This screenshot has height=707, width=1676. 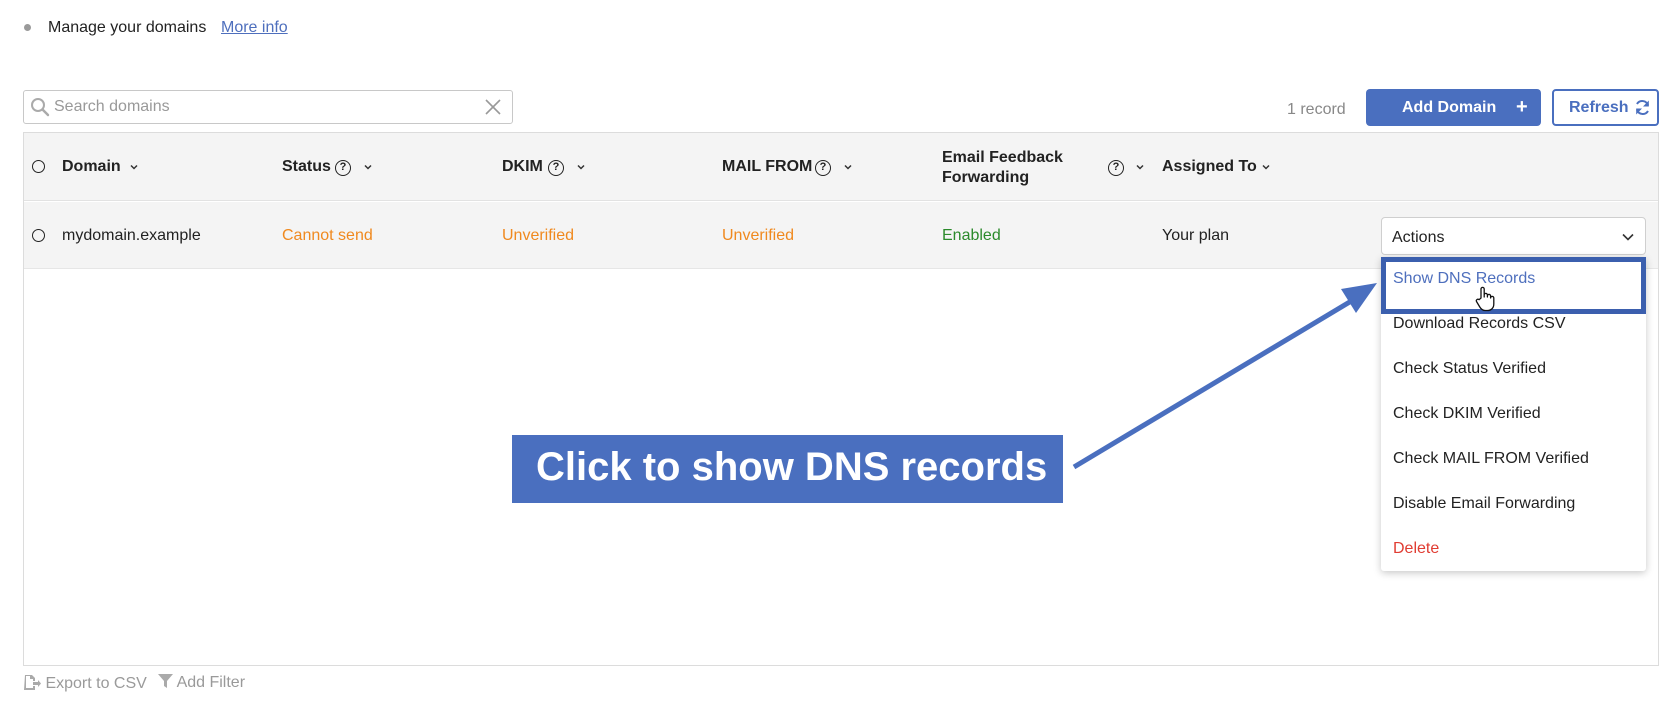 I want to click on arrow-annotation, so click(x=1224, y=376).